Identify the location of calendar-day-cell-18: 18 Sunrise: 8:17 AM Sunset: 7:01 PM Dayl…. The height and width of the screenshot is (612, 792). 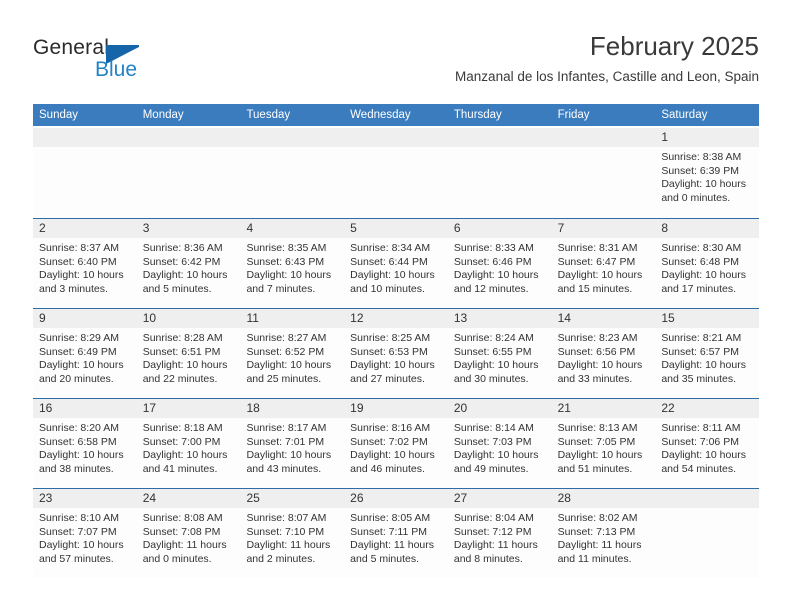
(292, 443).